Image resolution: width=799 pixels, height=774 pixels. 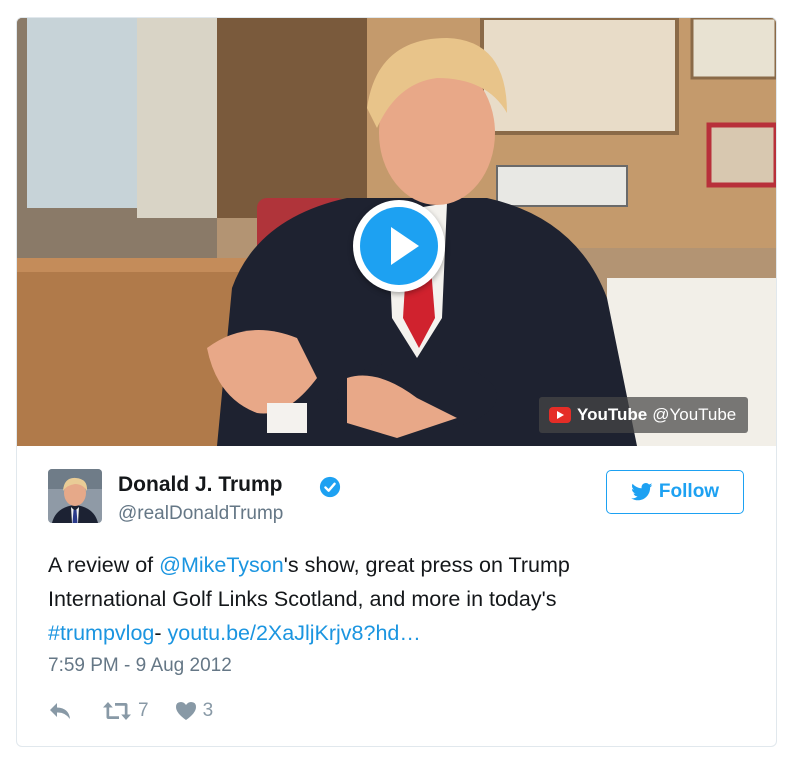 I want to click on text-segment: A review of, so click(x=104, y=565).